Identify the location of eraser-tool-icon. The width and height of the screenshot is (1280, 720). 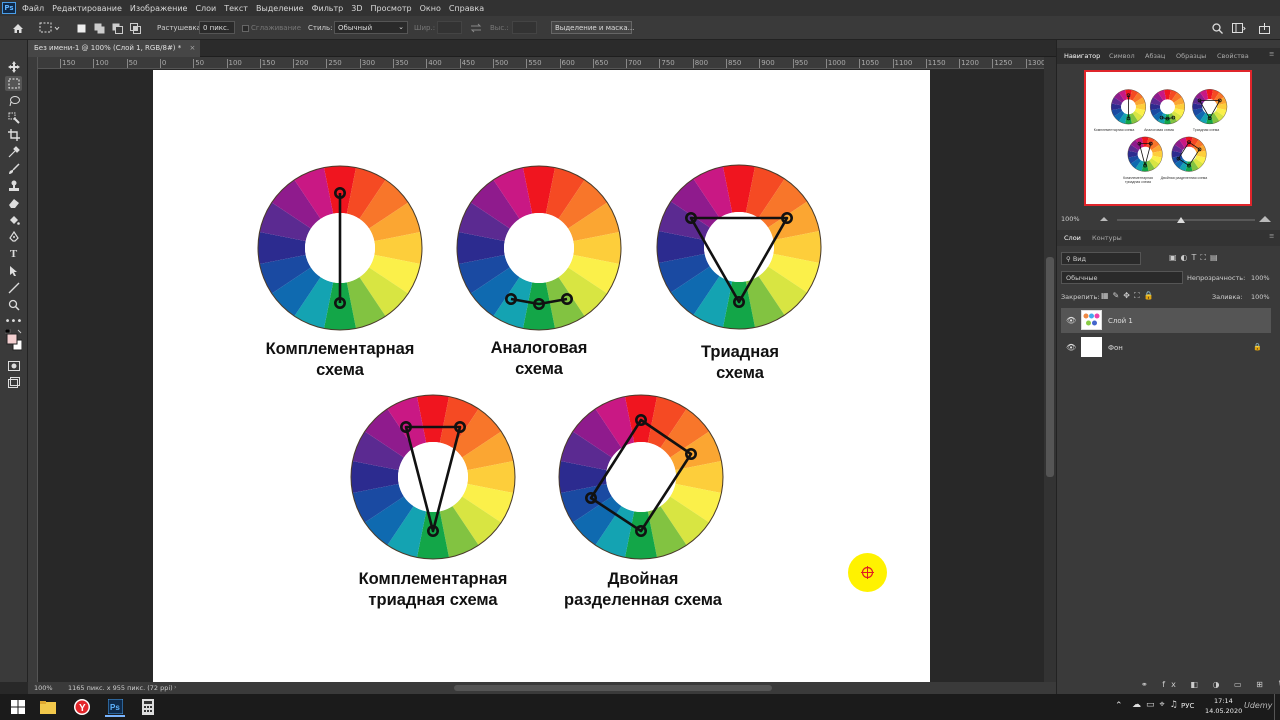
(13, 202).